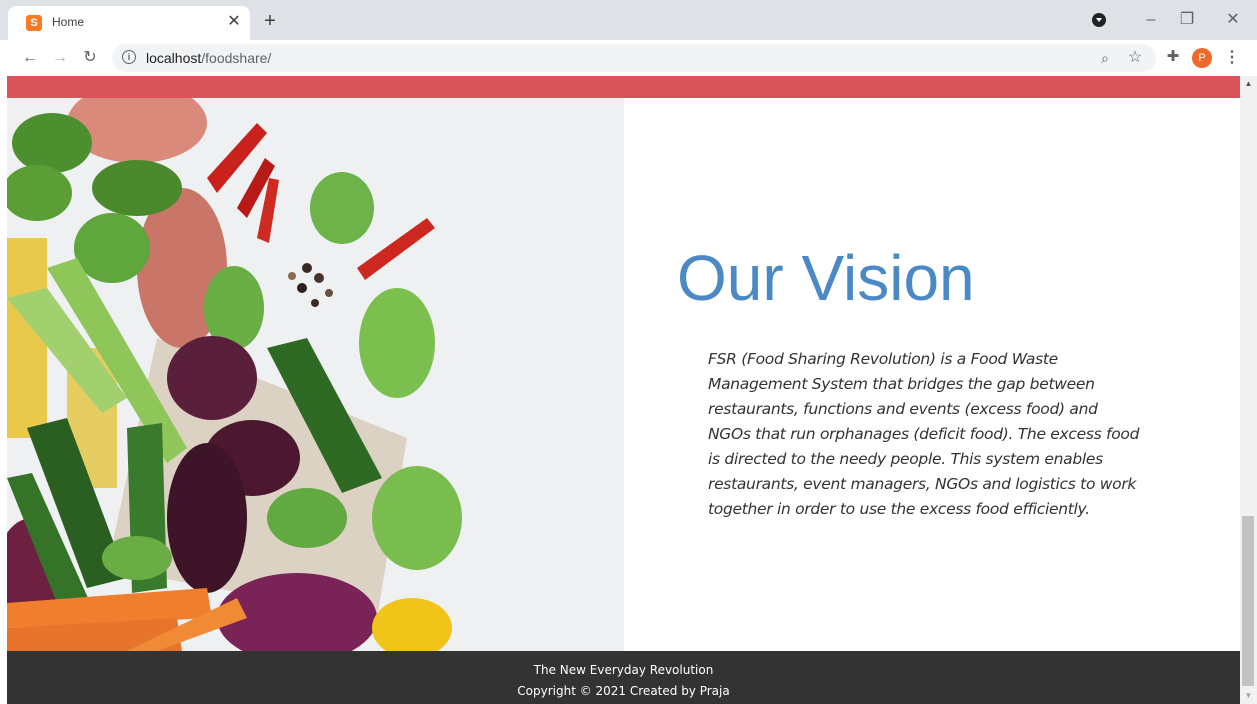 This screenshot has width=1257, height=704. Describe the element at coordinates (1135, 58) in the screenshot. I see `star-icon: ☆` at that location.